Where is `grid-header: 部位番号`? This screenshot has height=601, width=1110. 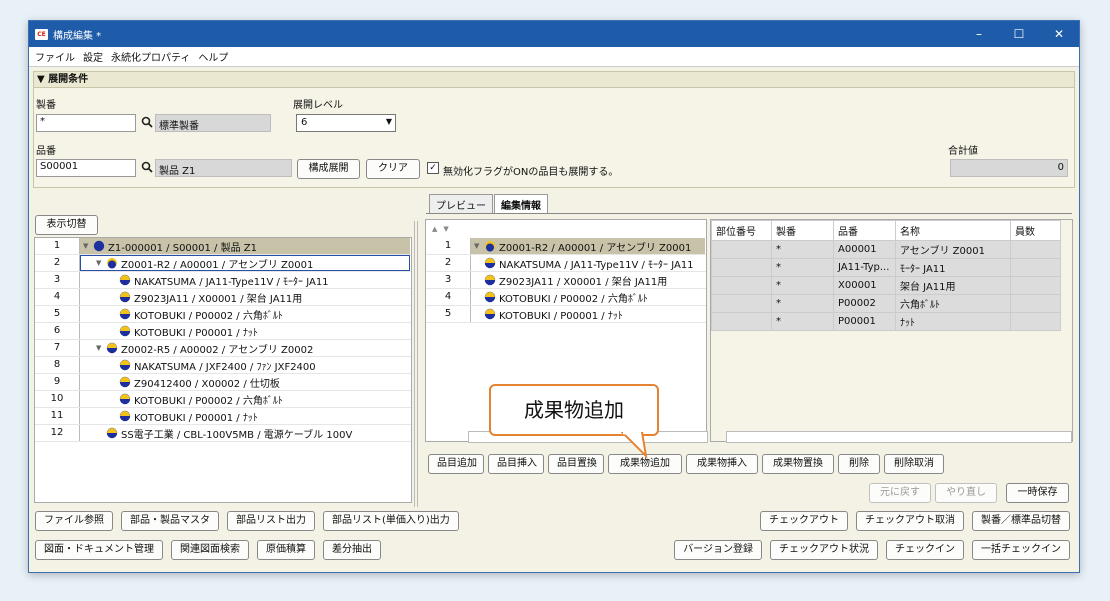
grid-header: 部位番号 is located at coordinates (741, 230).